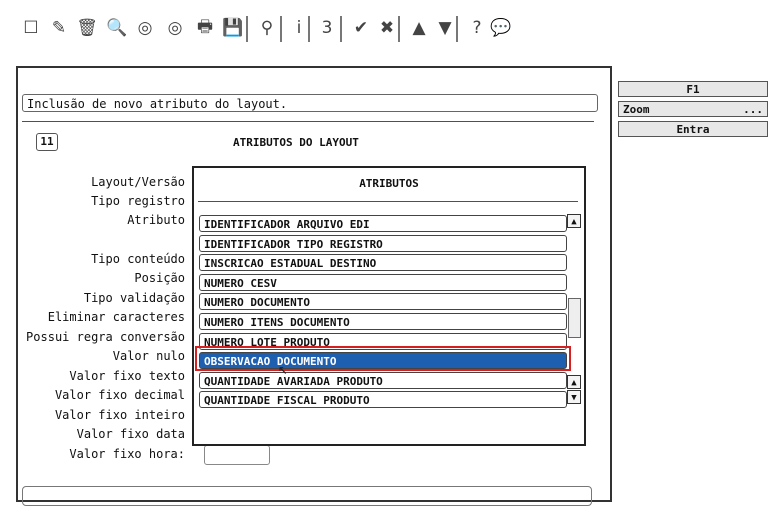 This screenshot has width=771, height=507. I want to click on chat-icon: 💬, so click(501, 28).